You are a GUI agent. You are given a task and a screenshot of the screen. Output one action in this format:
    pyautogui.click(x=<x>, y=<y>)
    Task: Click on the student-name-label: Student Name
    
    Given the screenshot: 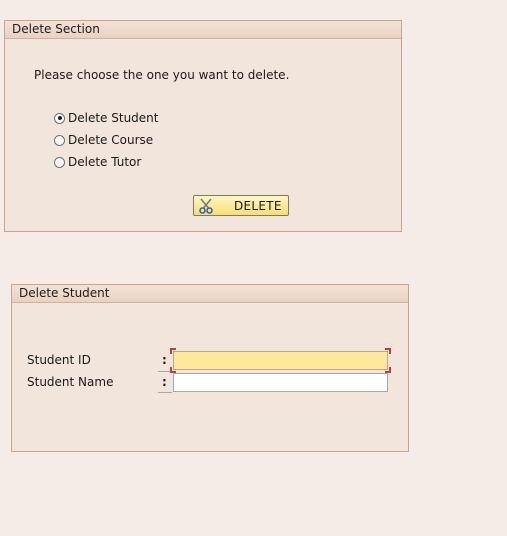 What is the action you would take?
    pyautogui.click(x=70, y=382)
    